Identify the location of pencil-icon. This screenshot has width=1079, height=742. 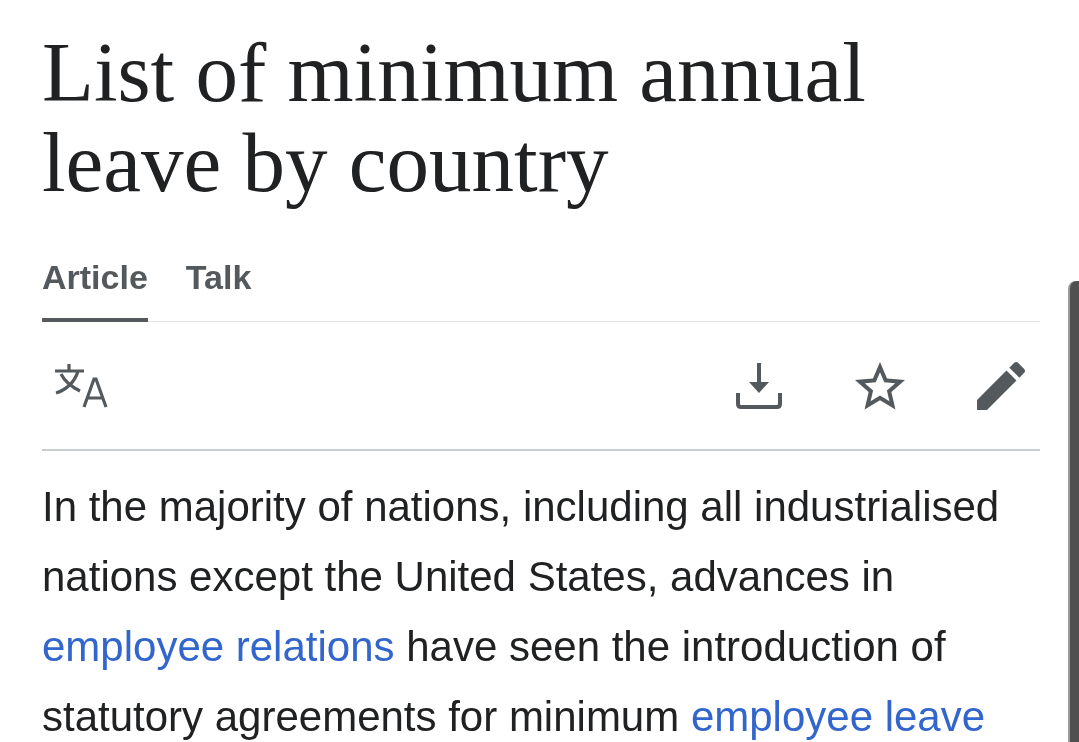
(1001, 385).